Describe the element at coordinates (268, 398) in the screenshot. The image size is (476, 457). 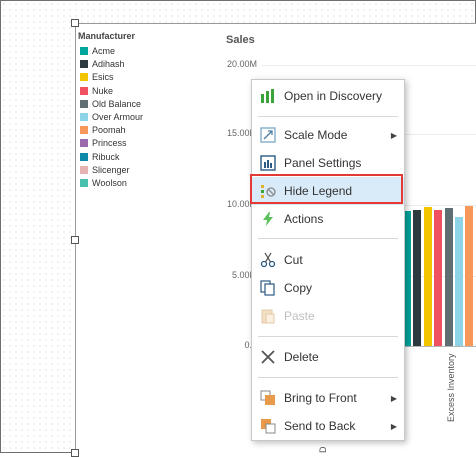
I see `bring-front-icon` at that location.